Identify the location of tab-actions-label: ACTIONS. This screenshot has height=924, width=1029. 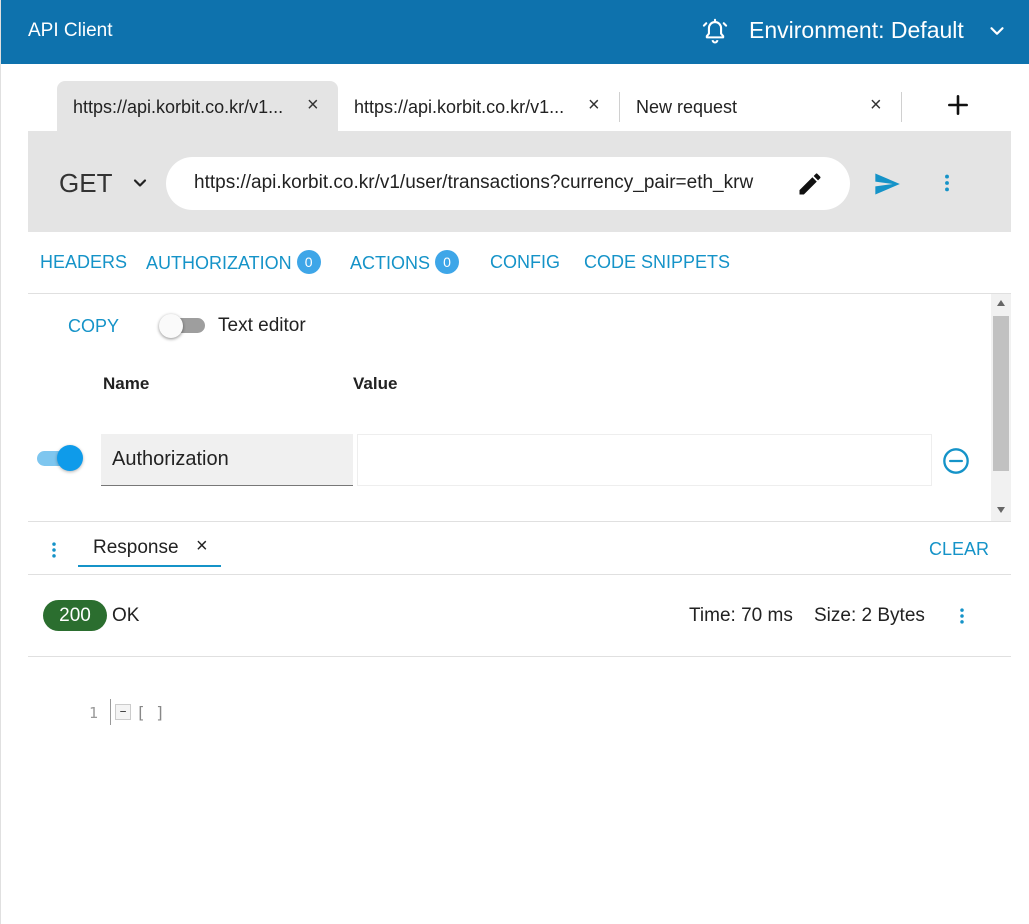
(390, 262).